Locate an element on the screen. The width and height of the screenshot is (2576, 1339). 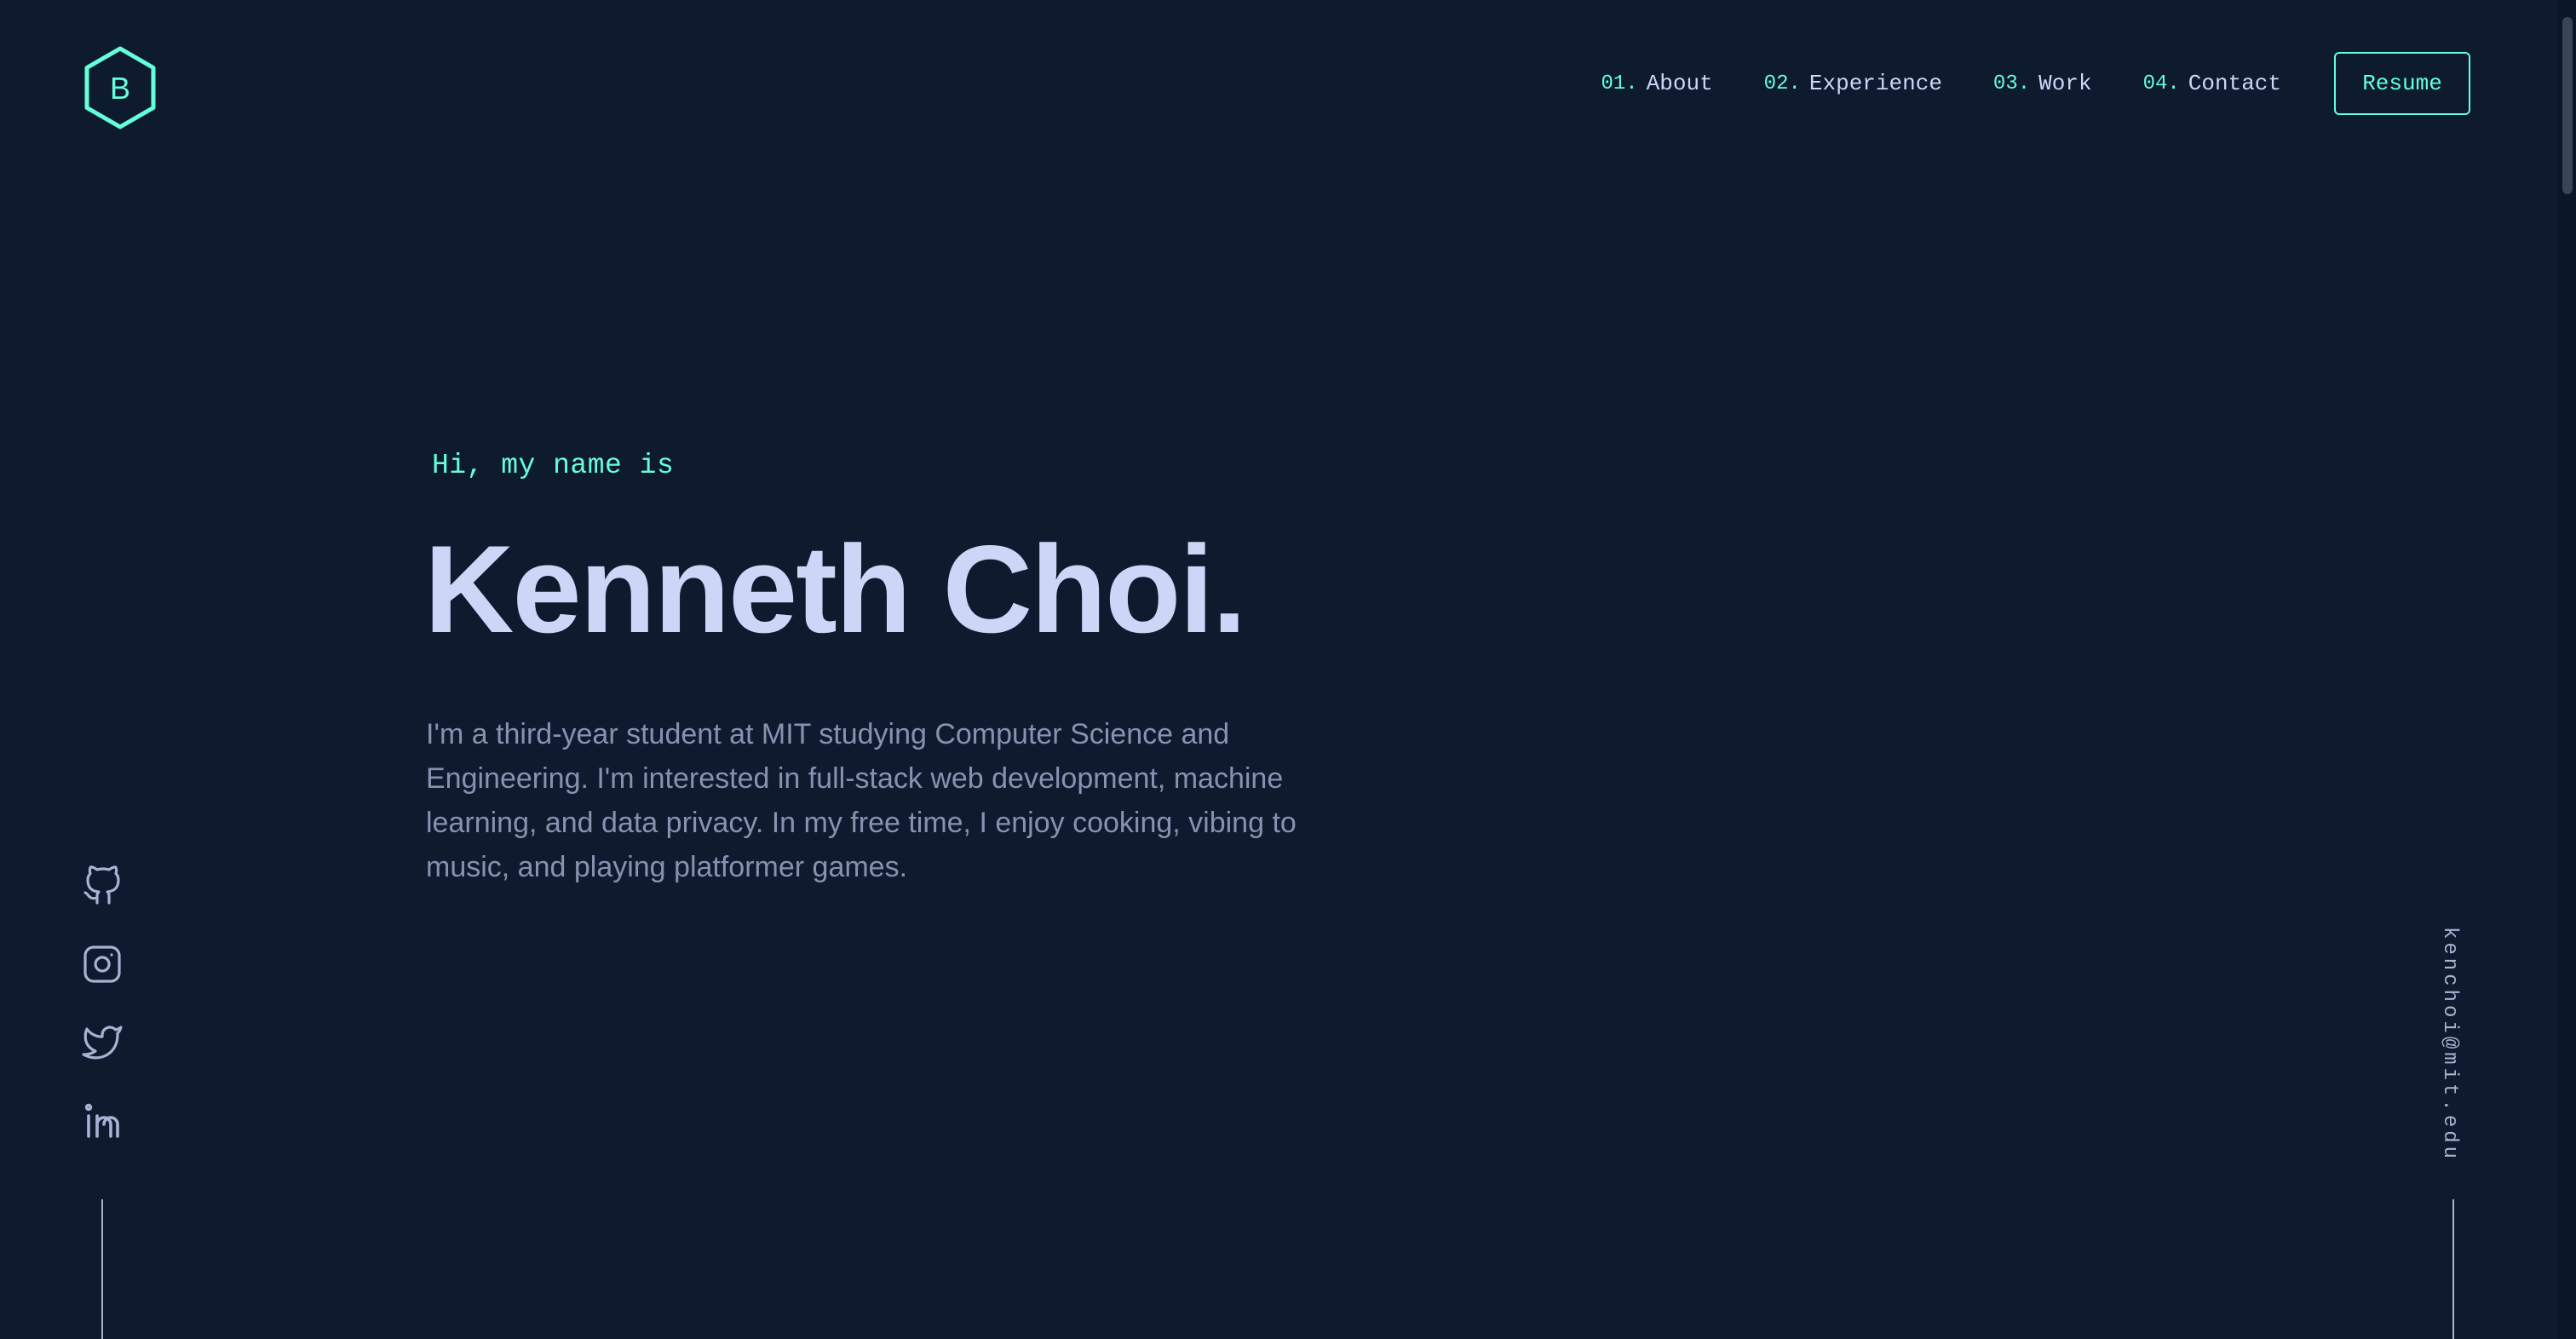
github-link is located at coordinates (103, 885).